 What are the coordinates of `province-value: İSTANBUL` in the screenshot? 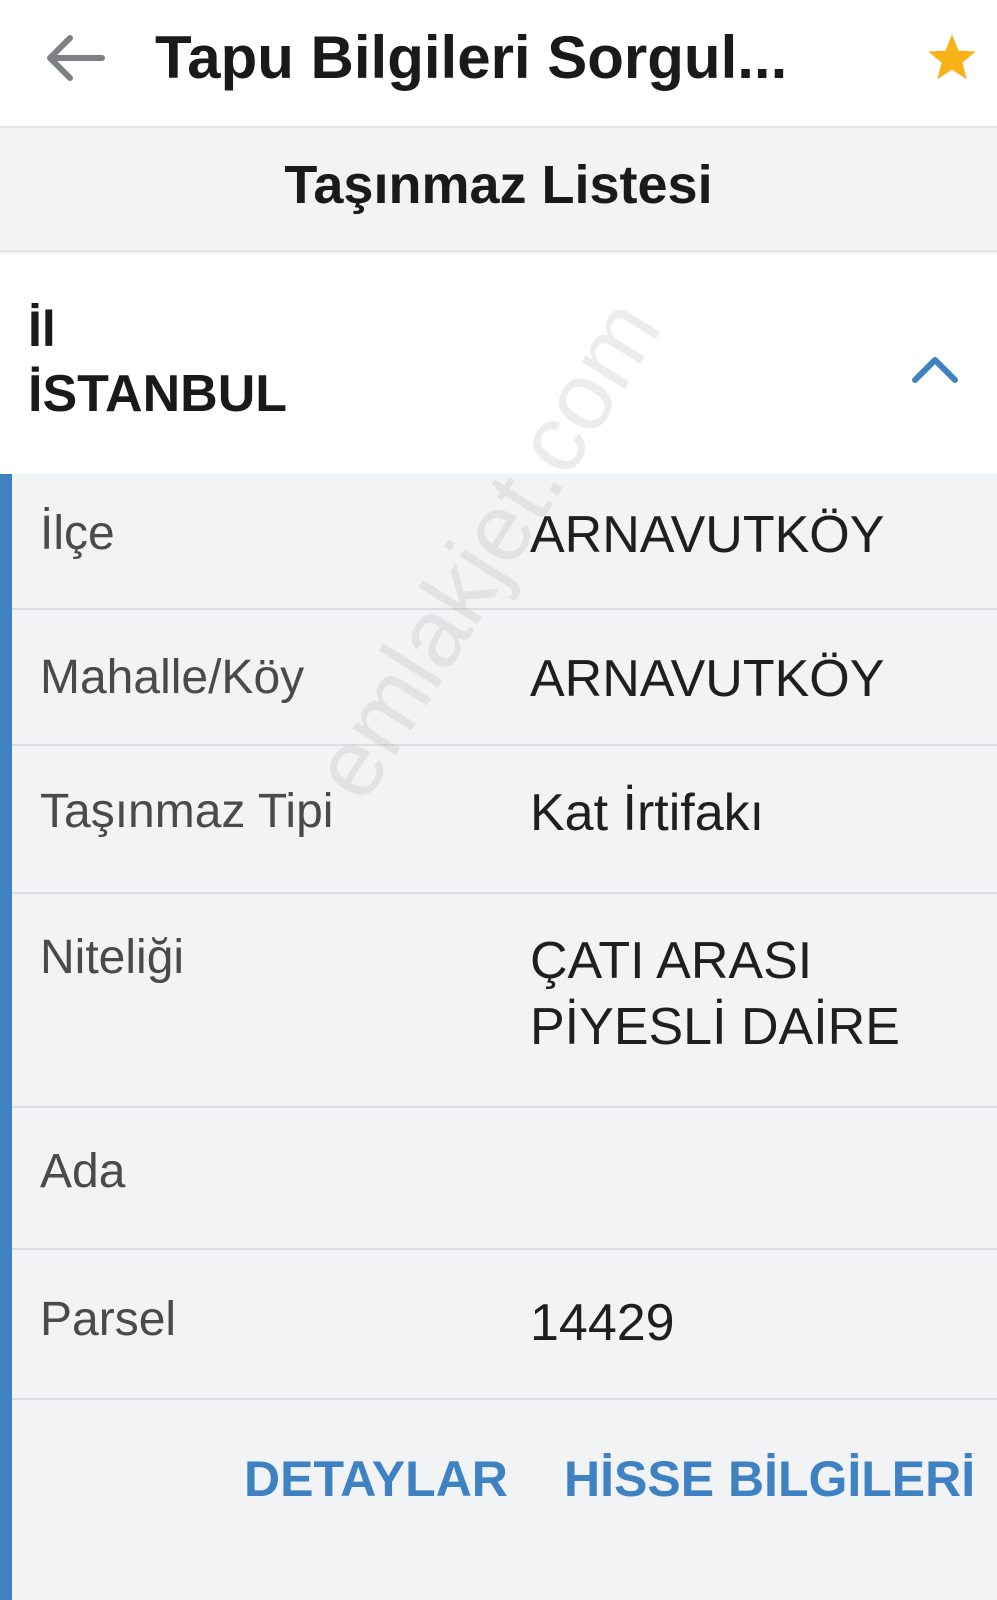 It's located at (158, 394).